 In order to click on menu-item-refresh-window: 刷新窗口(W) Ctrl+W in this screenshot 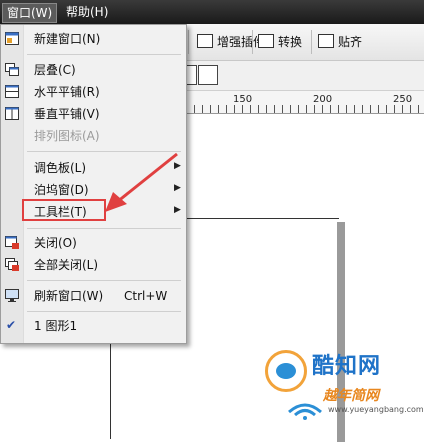, I will do `click(93, 296)`.